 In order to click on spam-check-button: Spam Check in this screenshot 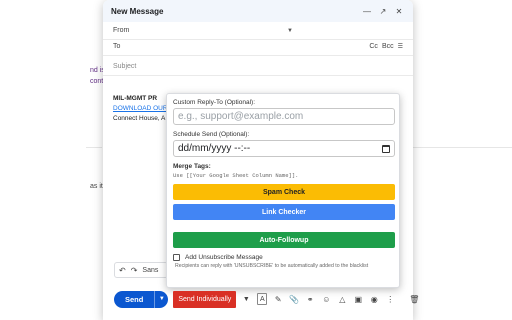, I will do `click(284, 192)`.